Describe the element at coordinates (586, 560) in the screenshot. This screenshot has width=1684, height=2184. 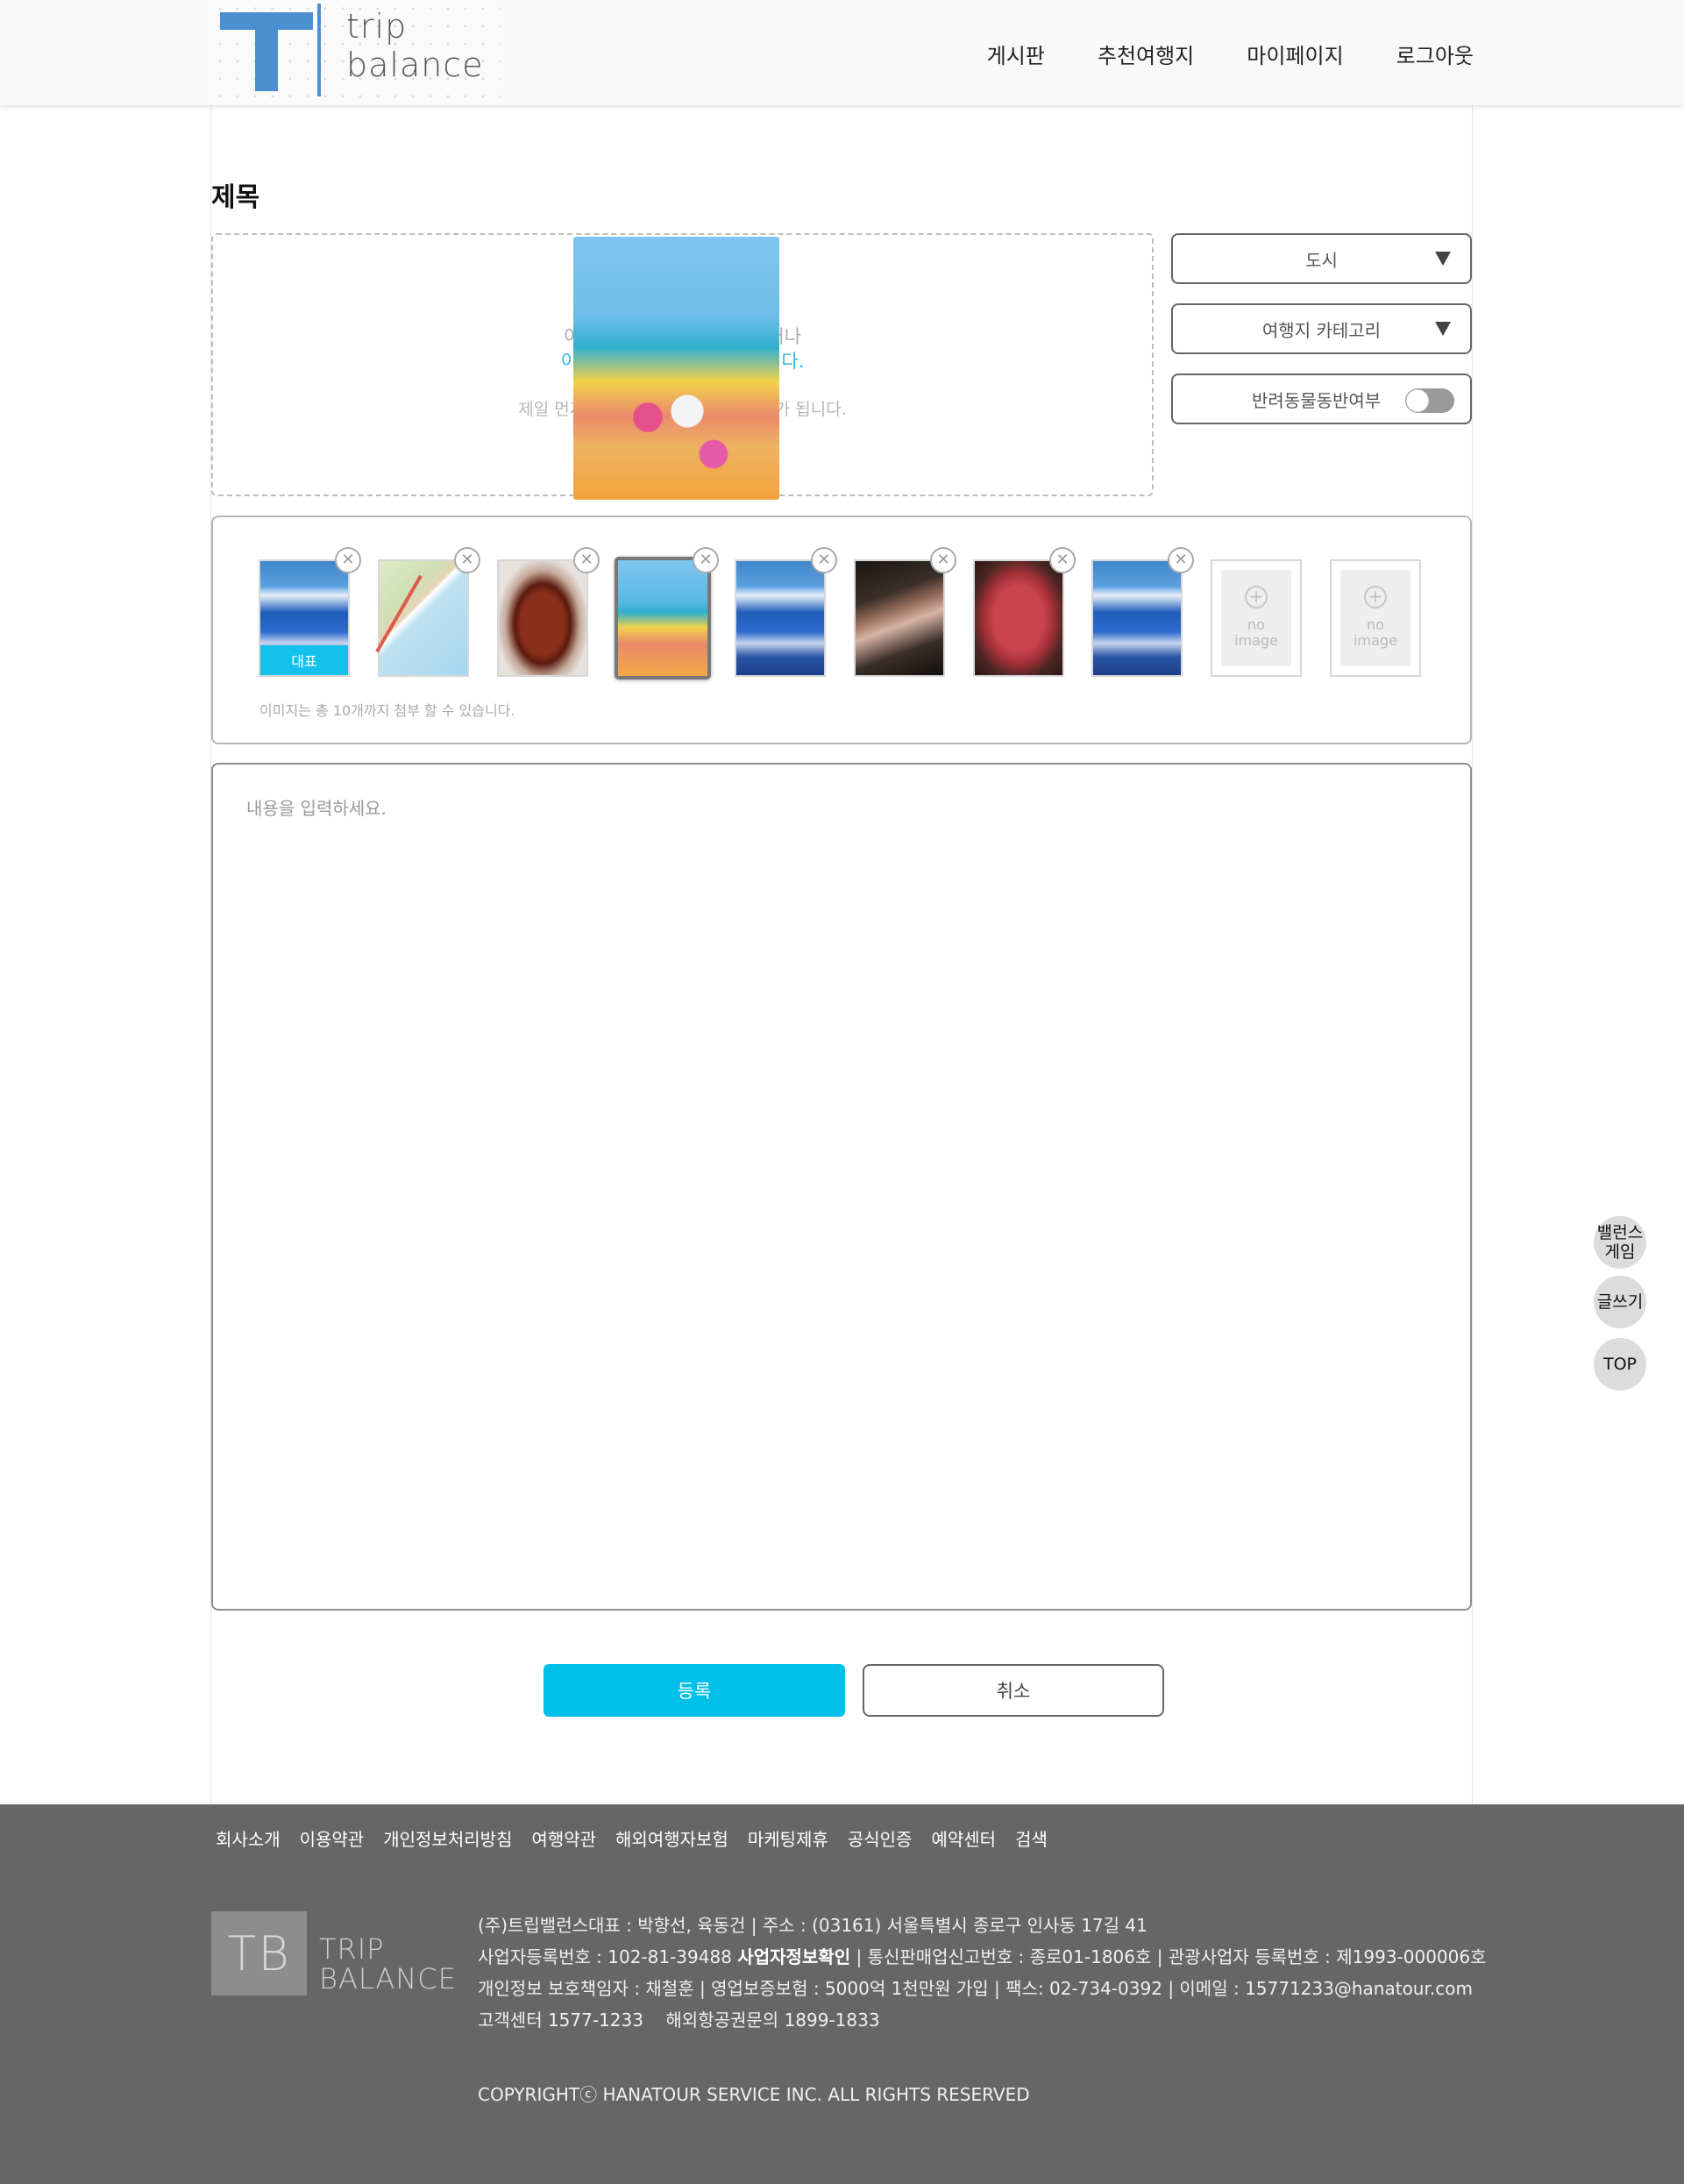
I see `remove-image-3-button: ✕` at that location.